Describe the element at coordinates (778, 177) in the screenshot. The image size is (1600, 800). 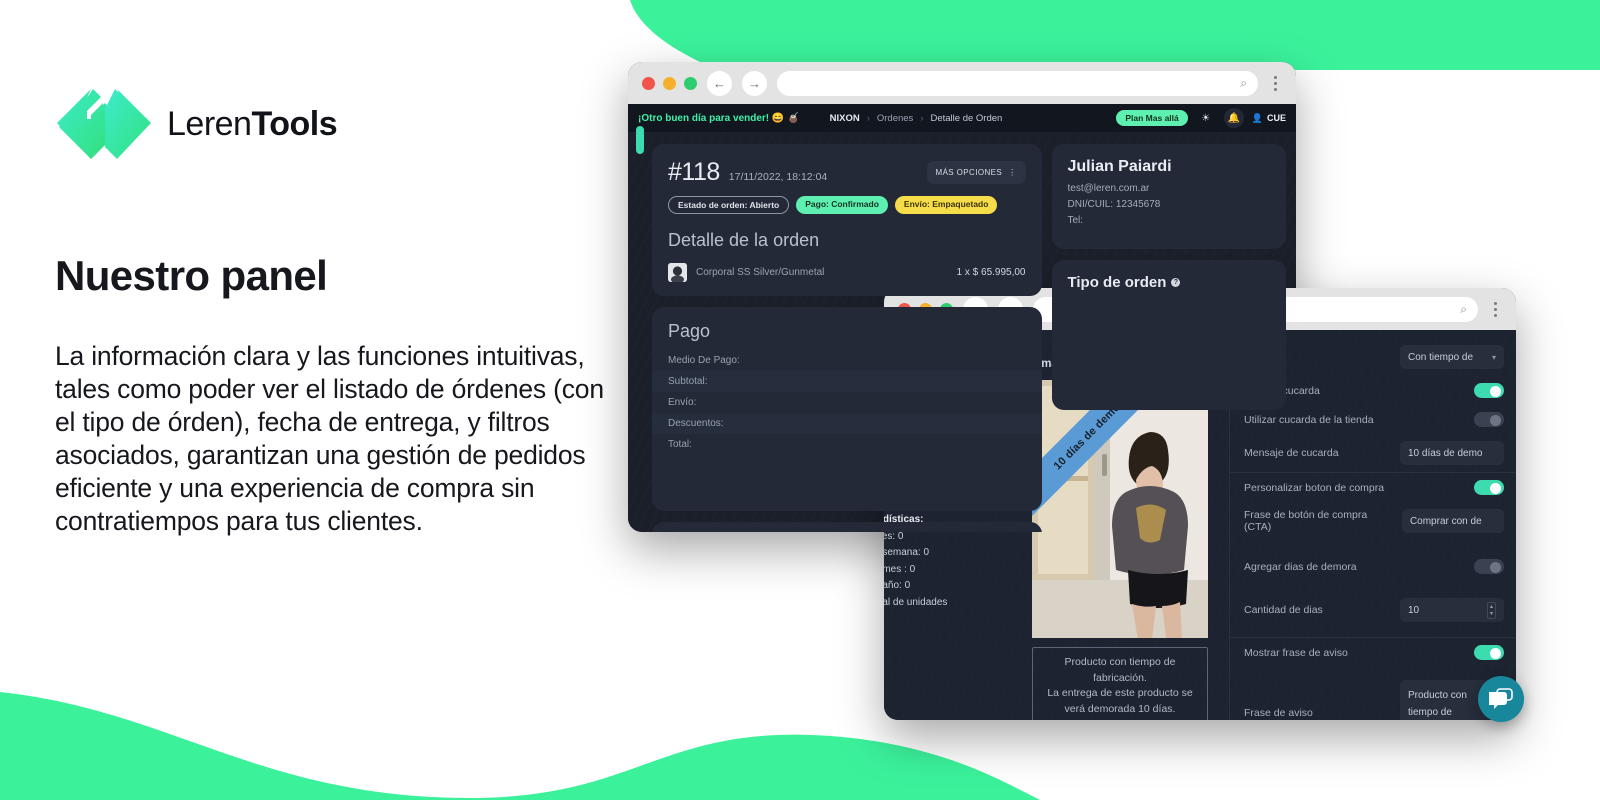
I see `order-datetime: 17/11/2022, 18:12:04` at that location.